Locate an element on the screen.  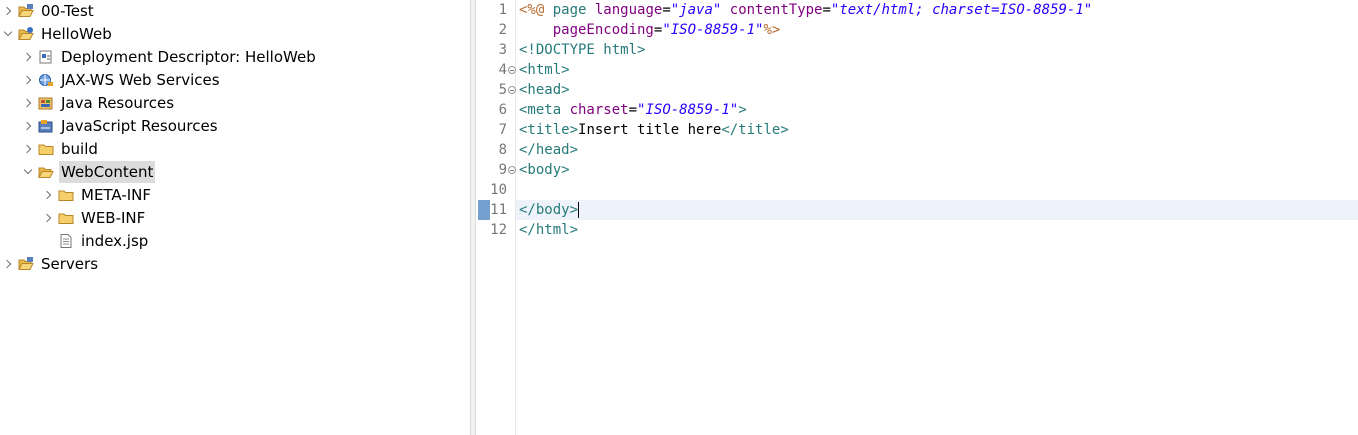
line-number-gutter: 1 2 3 4 5 6 7 8 9 10 11 12 is located at coordinates (496, 217).